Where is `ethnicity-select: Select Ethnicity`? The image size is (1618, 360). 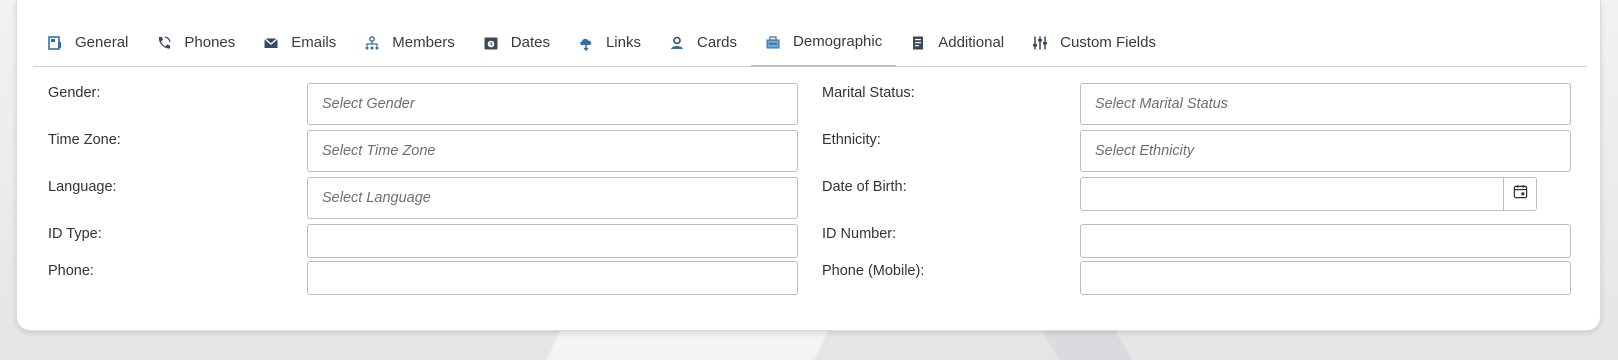
ethnicity-select: Select Ethnicity is located at coordinates (1325, 151).